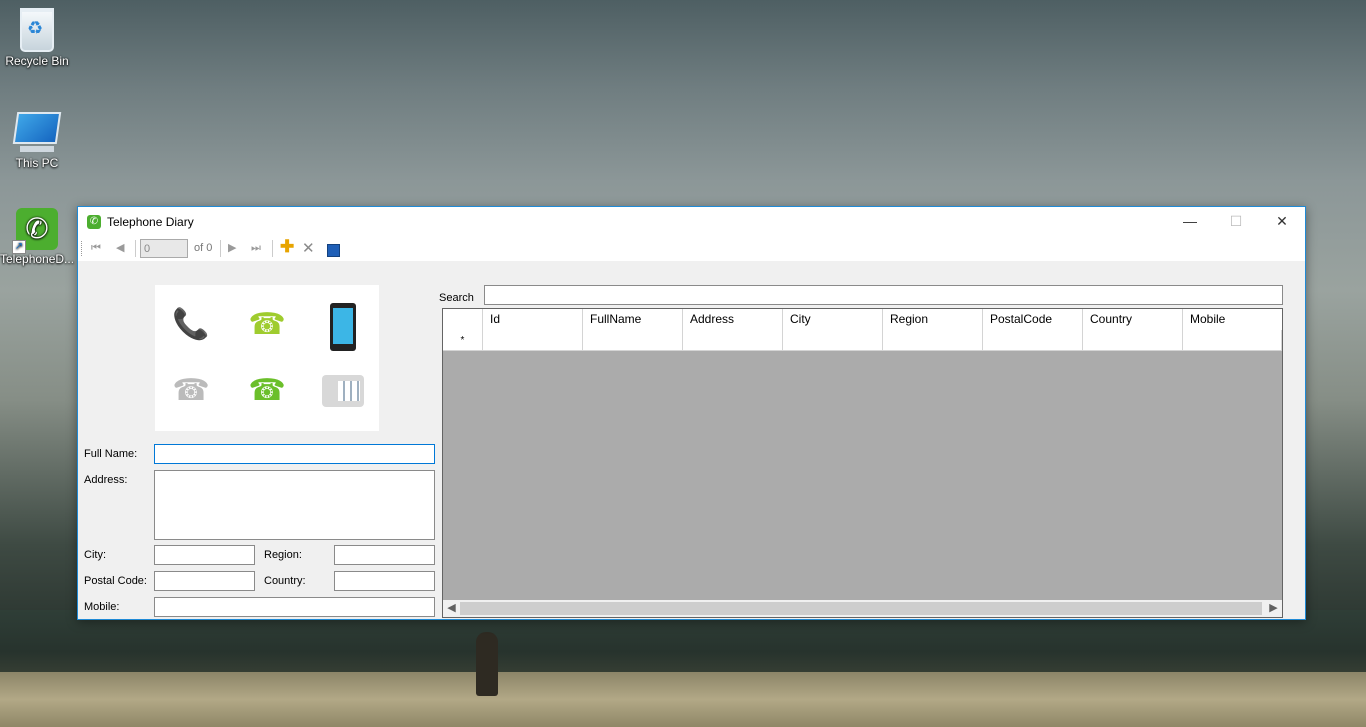 The image size is (1366, 727). What do you see at coordinates (294, 454) in the screenshot?
I see `full-name-field` at bounding box center [294, 454].